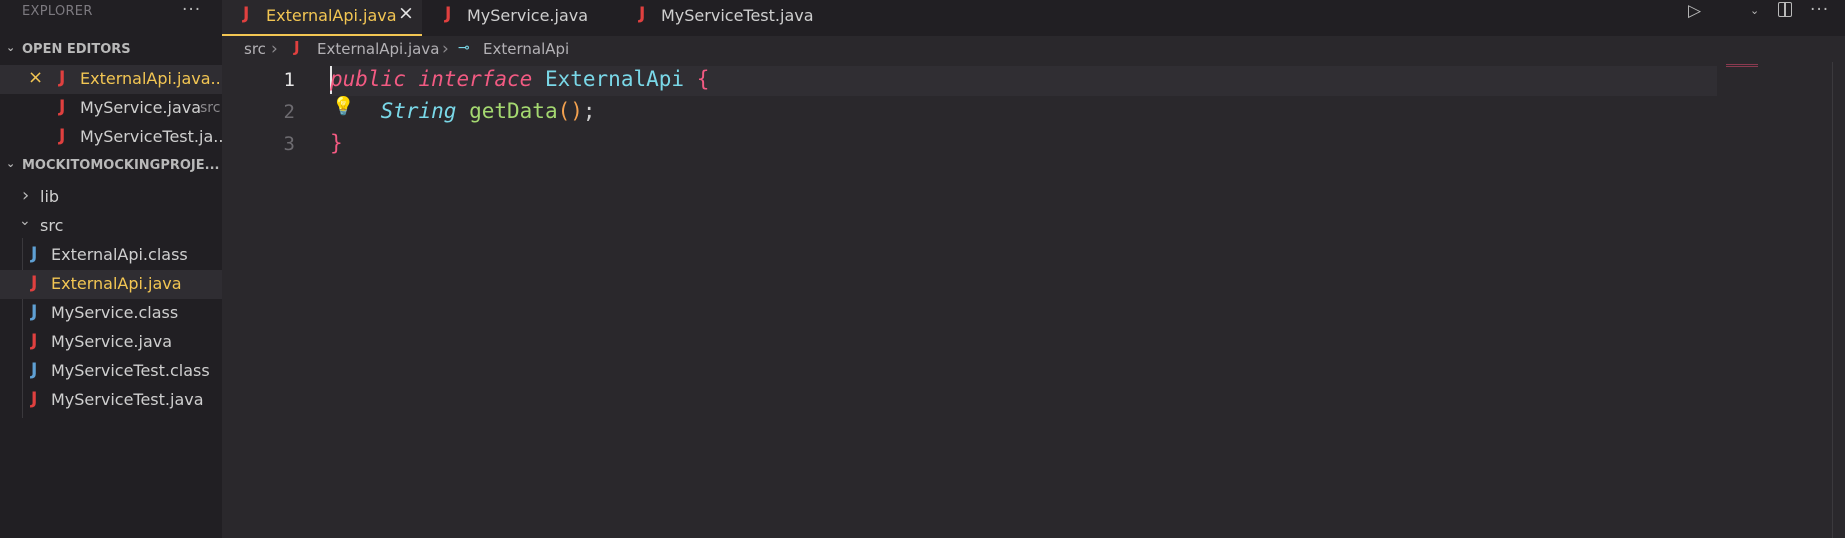 The width and height of the screenshot is (1845, 538). What do you see at coordinates (1694, 11) in the screenshot?
I see `play-icon: ▷` at bounding box center [1694, 11].